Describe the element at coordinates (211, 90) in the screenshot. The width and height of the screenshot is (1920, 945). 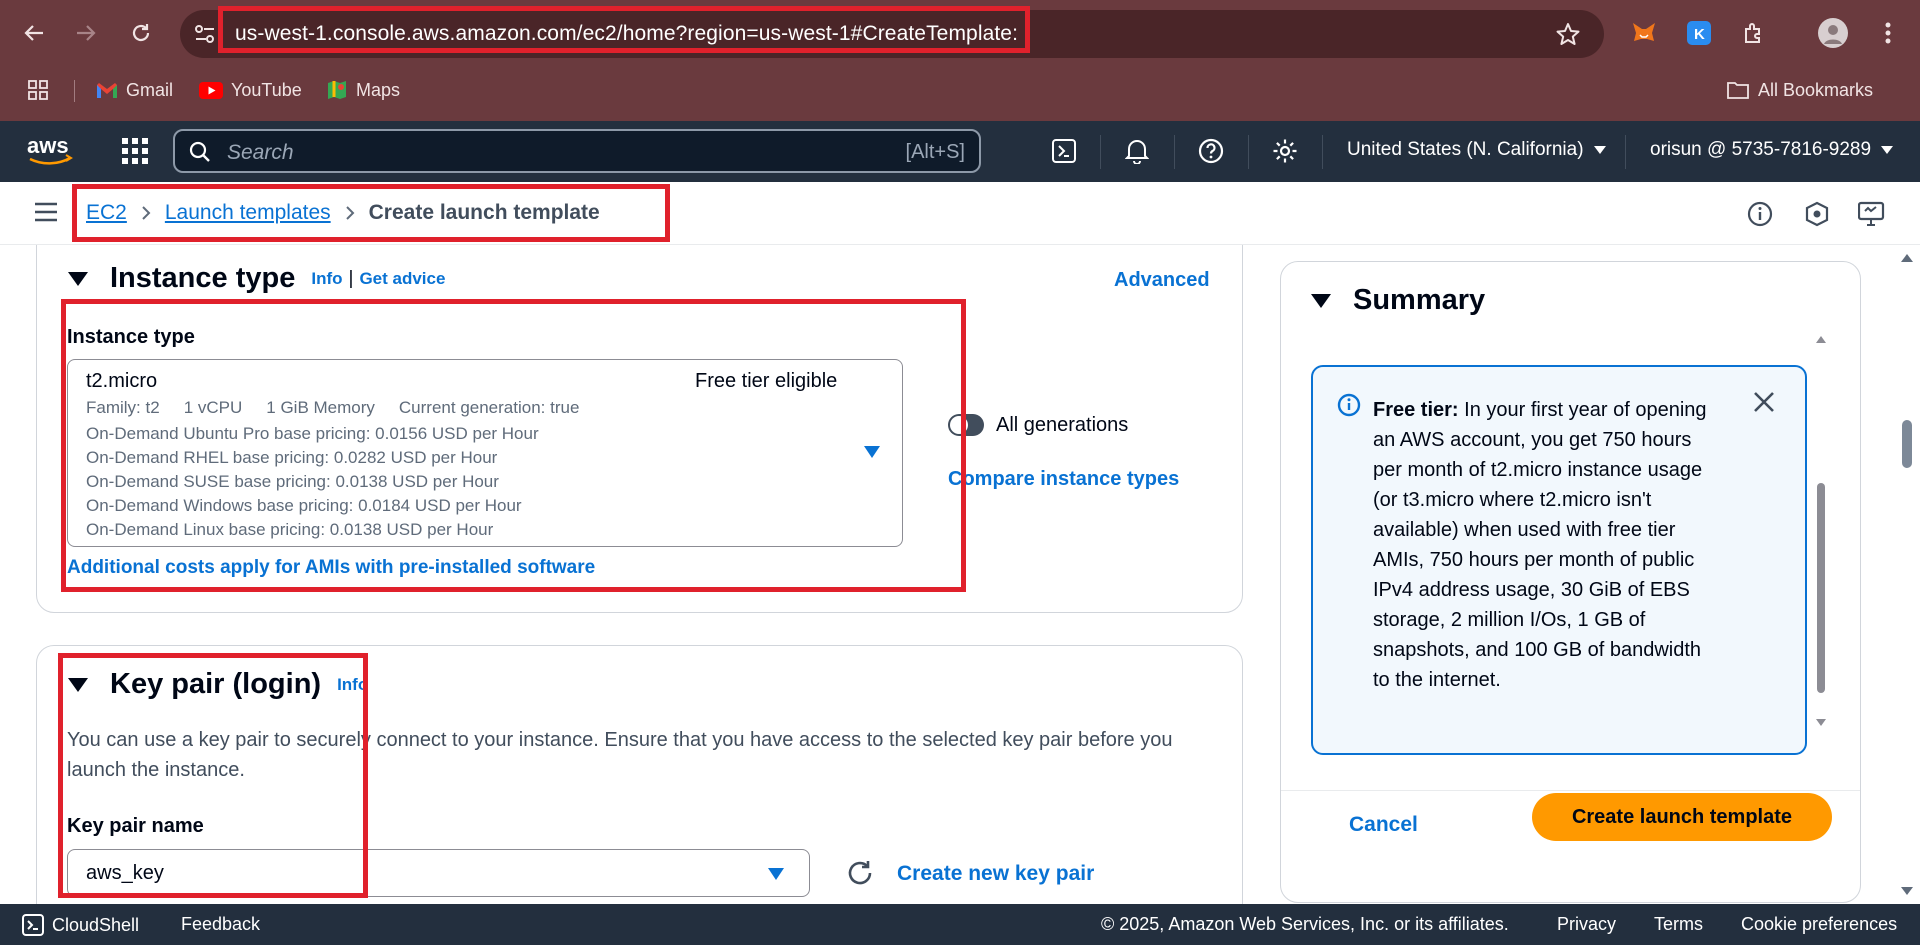
I see `youtube-icon` at that location.